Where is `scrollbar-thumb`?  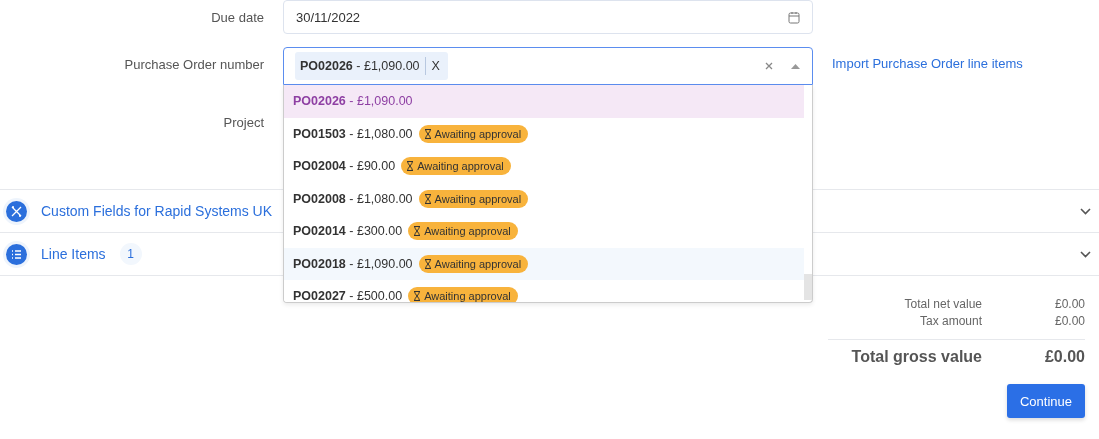 scrollbar-thumb is located at coordinates (808, 287).